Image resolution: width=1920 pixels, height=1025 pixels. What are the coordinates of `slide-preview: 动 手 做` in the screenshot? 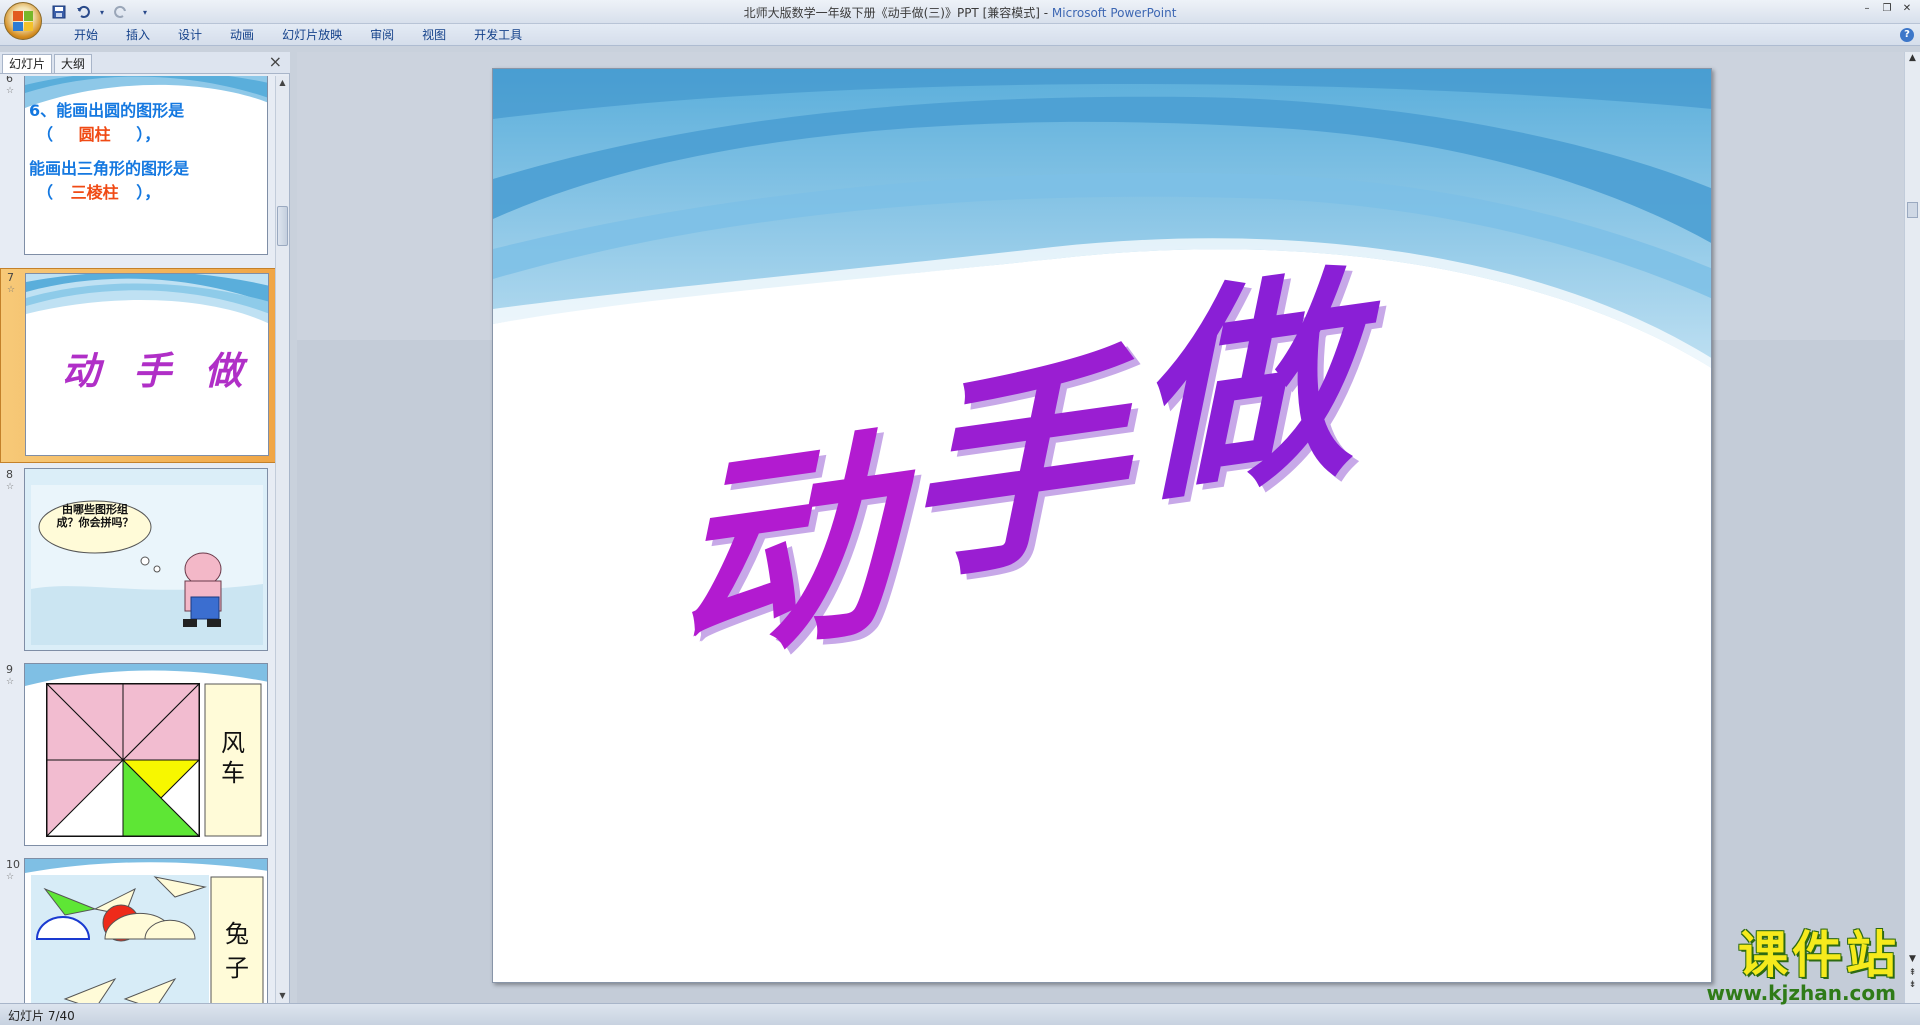 It's located at (147, 364).